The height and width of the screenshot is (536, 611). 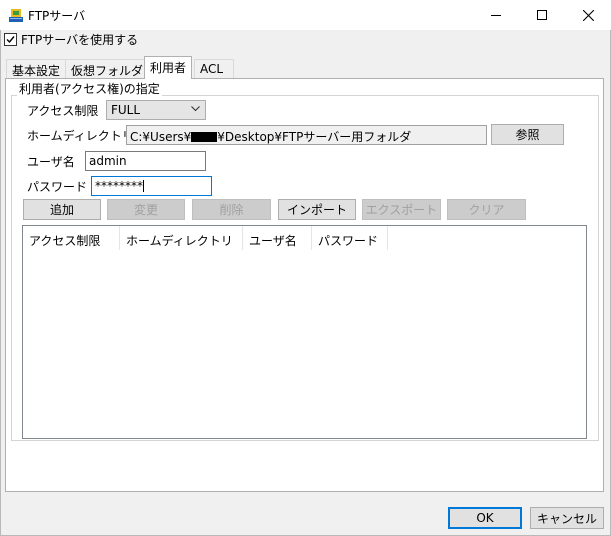 I want to click on delete-button: 削除, so click(x=231, y=209).